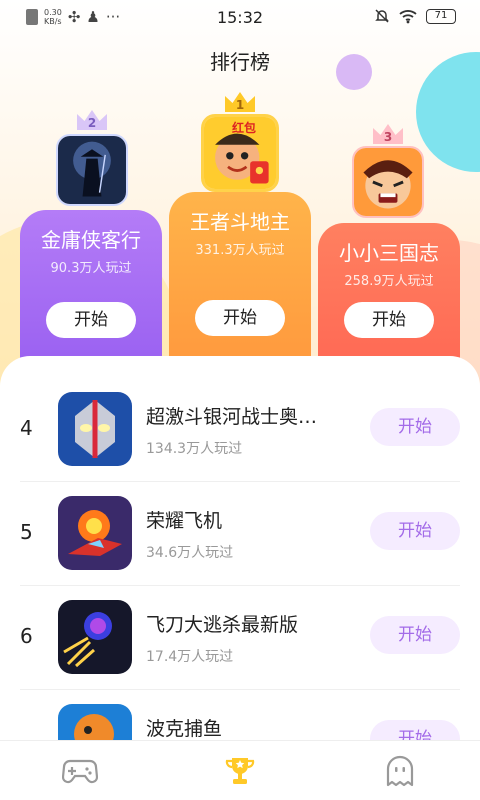 The image size is (480, 800). What do you see at coordinates (388, 137) in the screenshot?
I see `rank-3-number: 3` at bounding box center [388, 137].